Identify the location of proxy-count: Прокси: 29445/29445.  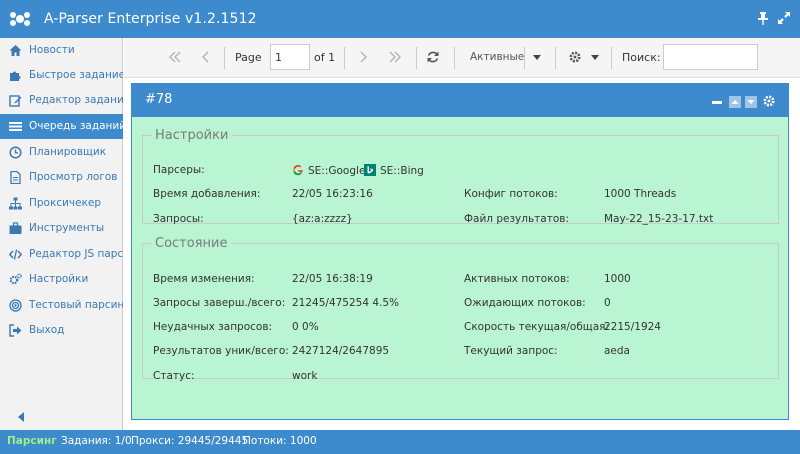
(190, 441).